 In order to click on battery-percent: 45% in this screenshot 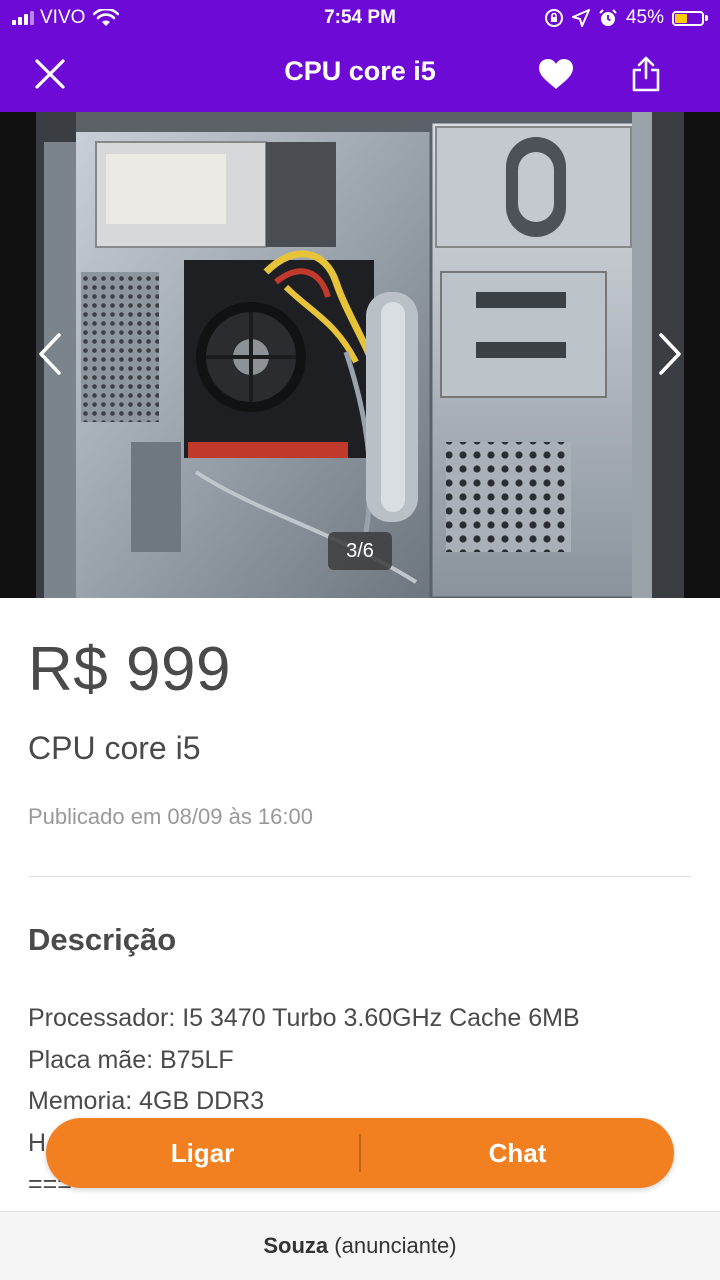, I will do `click(644, 17)`.